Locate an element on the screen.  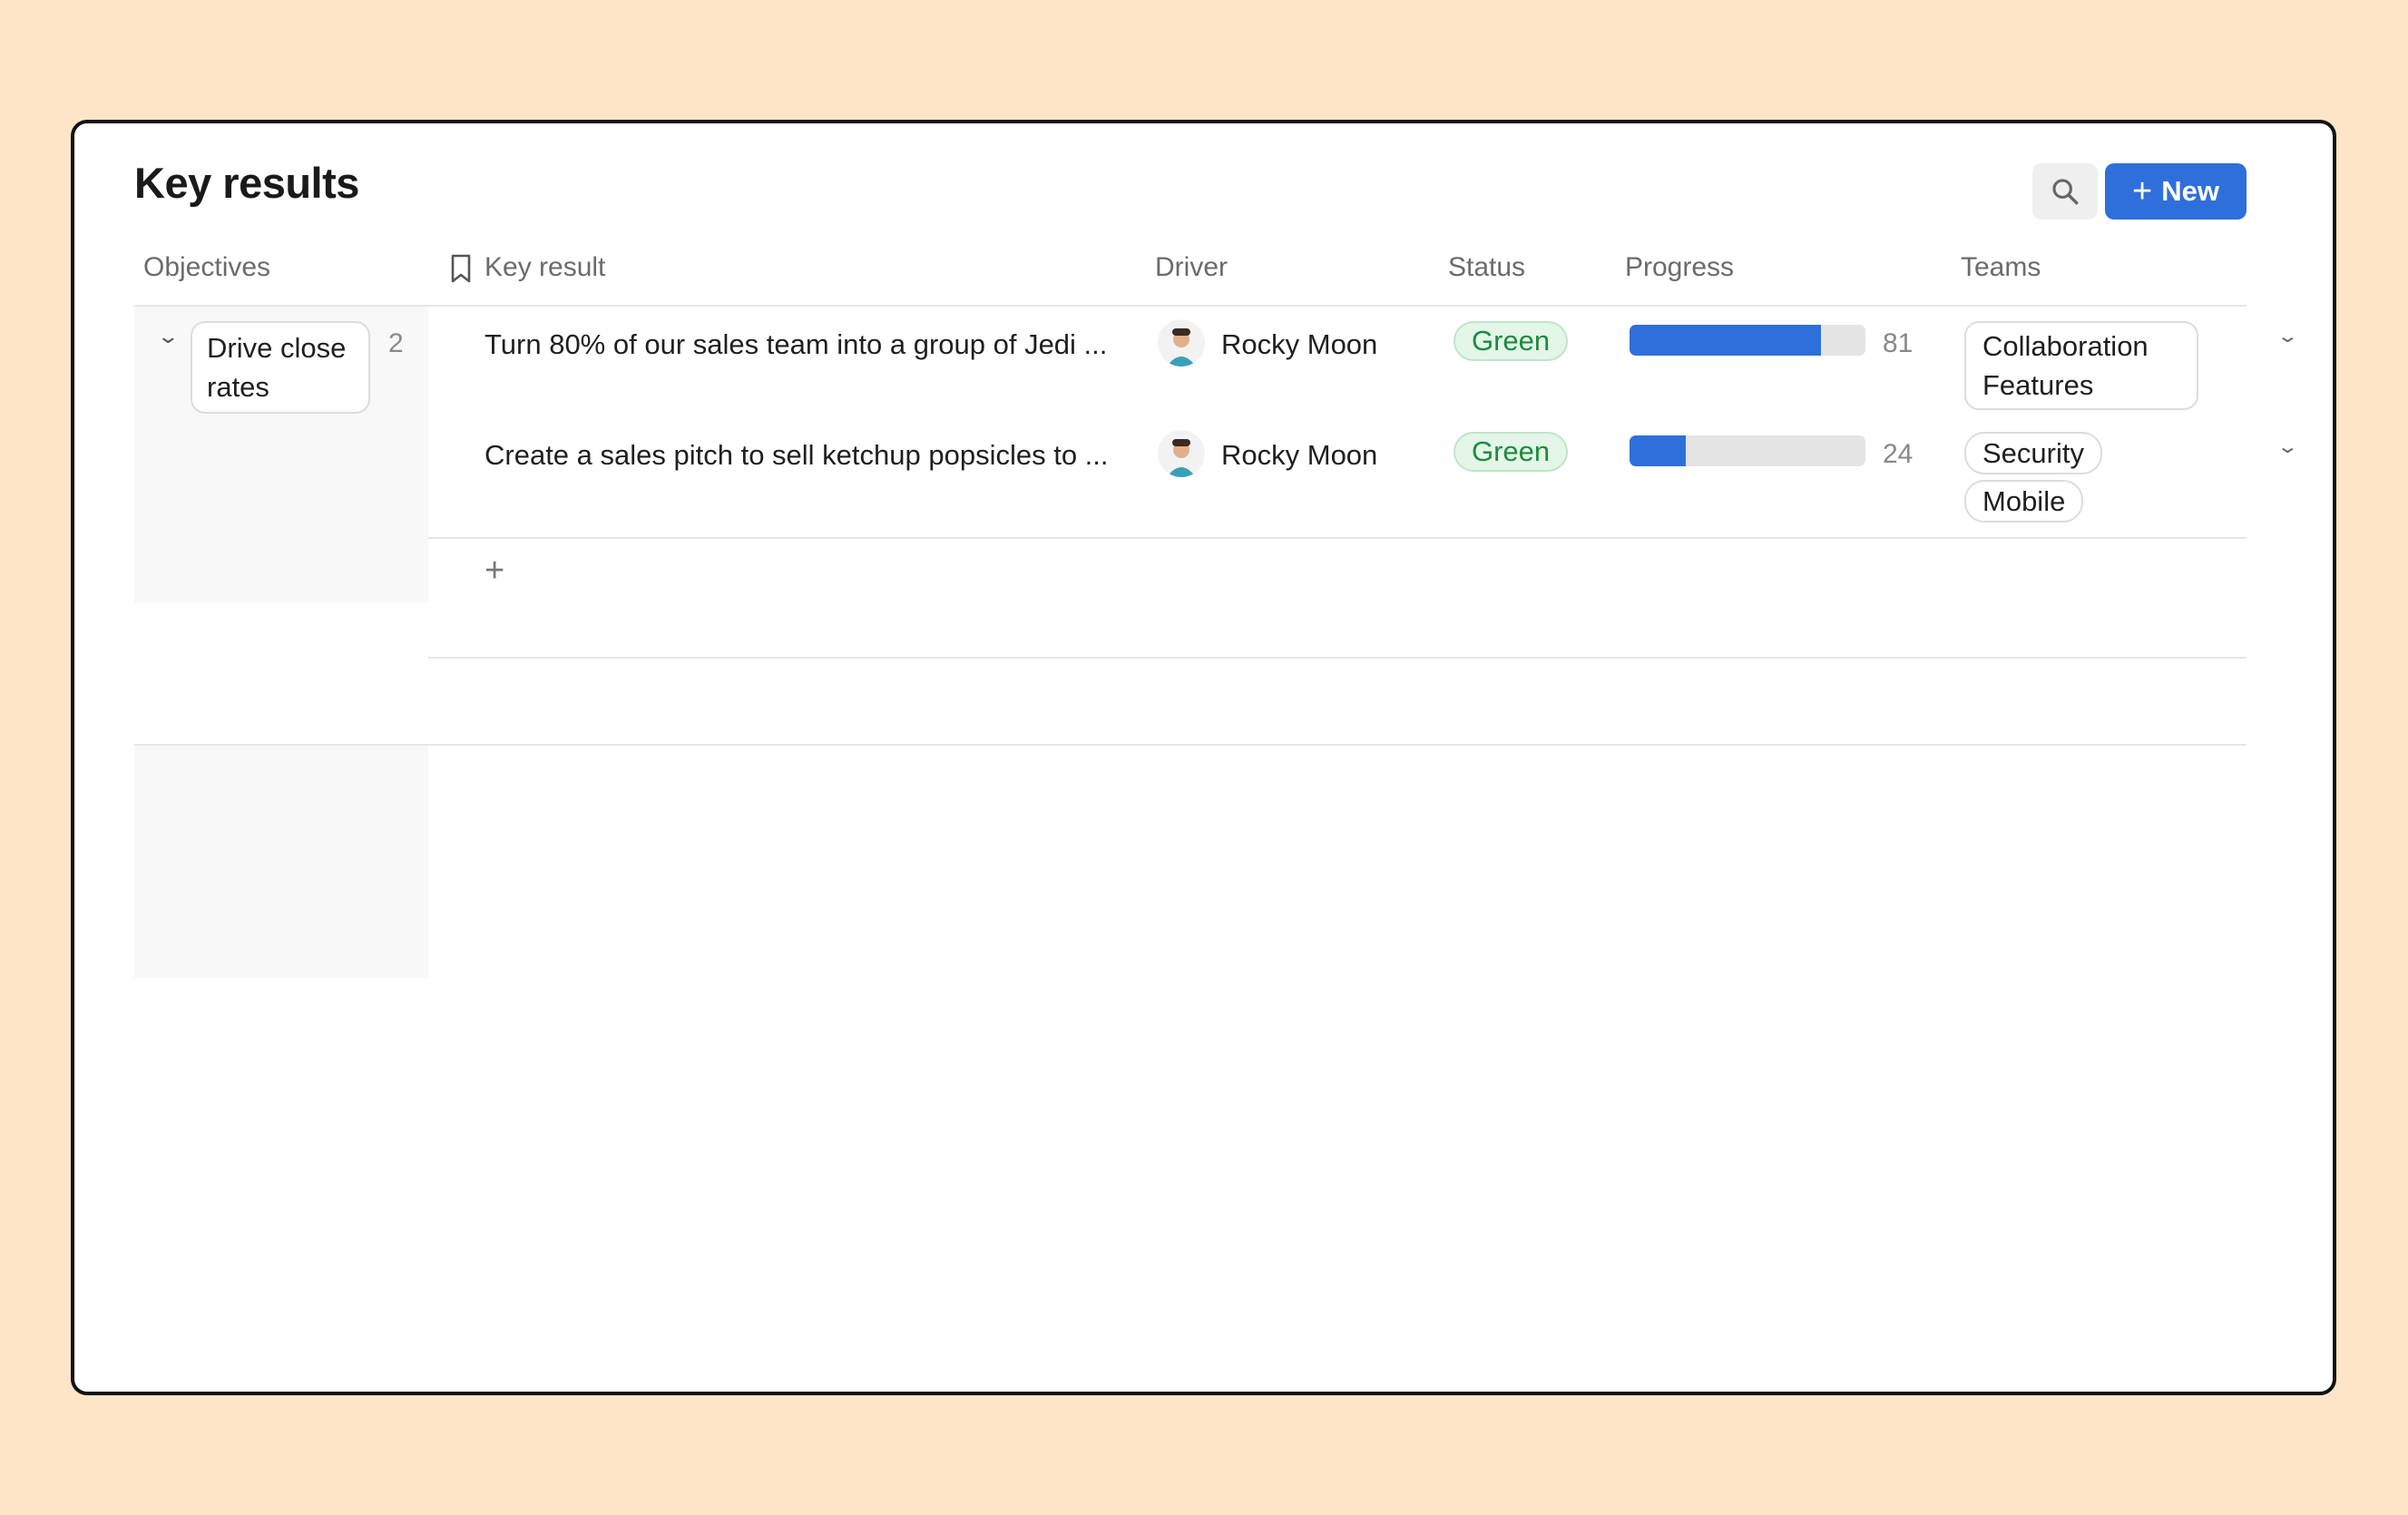
objective-count: 2 is located at coordinates (396, 343).